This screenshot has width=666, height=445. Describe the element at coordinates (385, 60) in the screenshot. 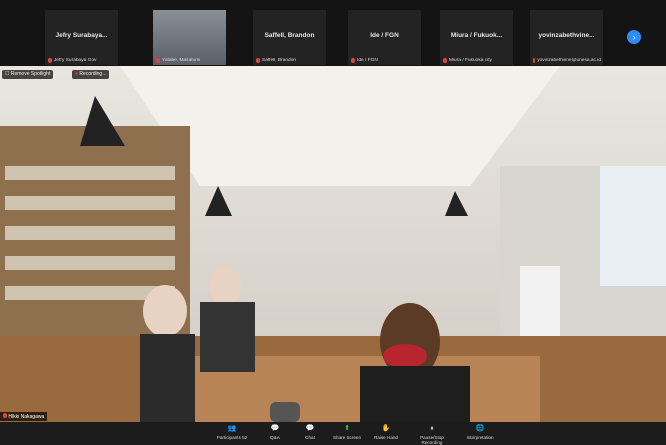

I see `participant-footer: Ide / FGN` at that location.